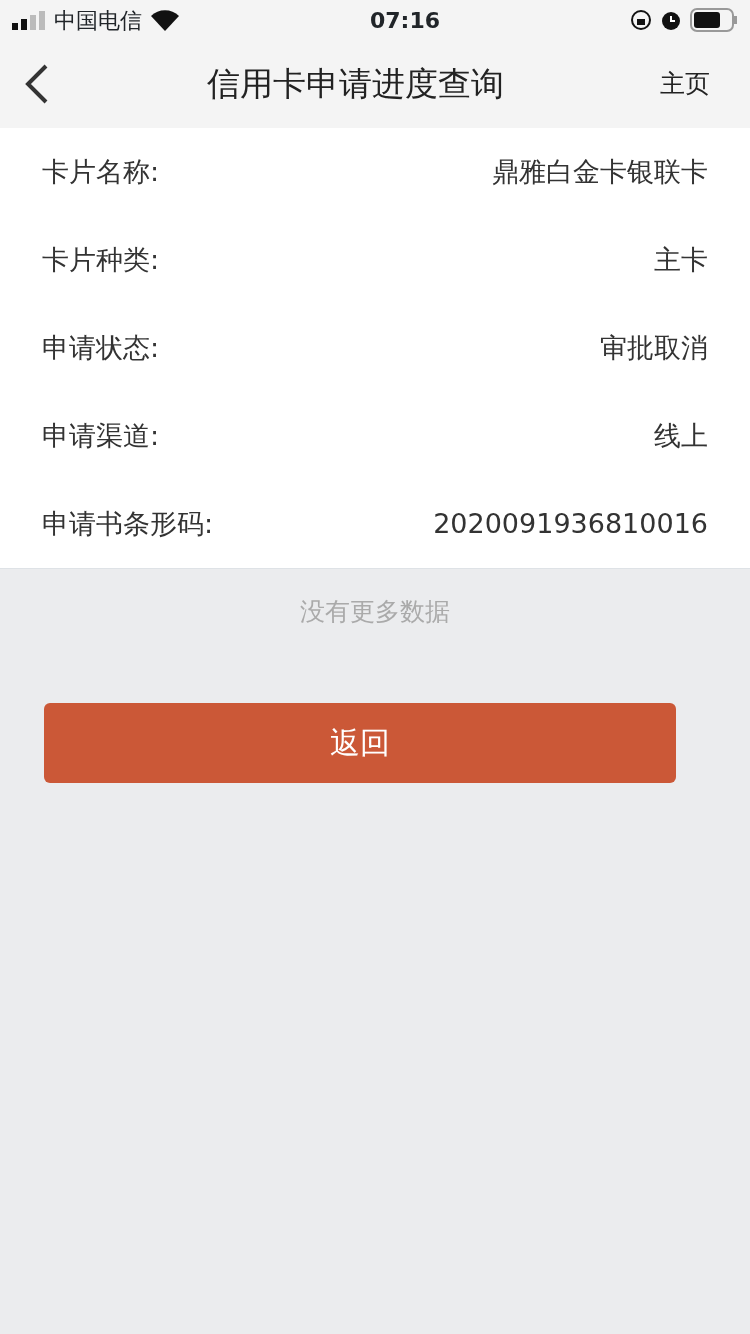  I want to click on field-label: 申请书条形码:, so click(128, 523).